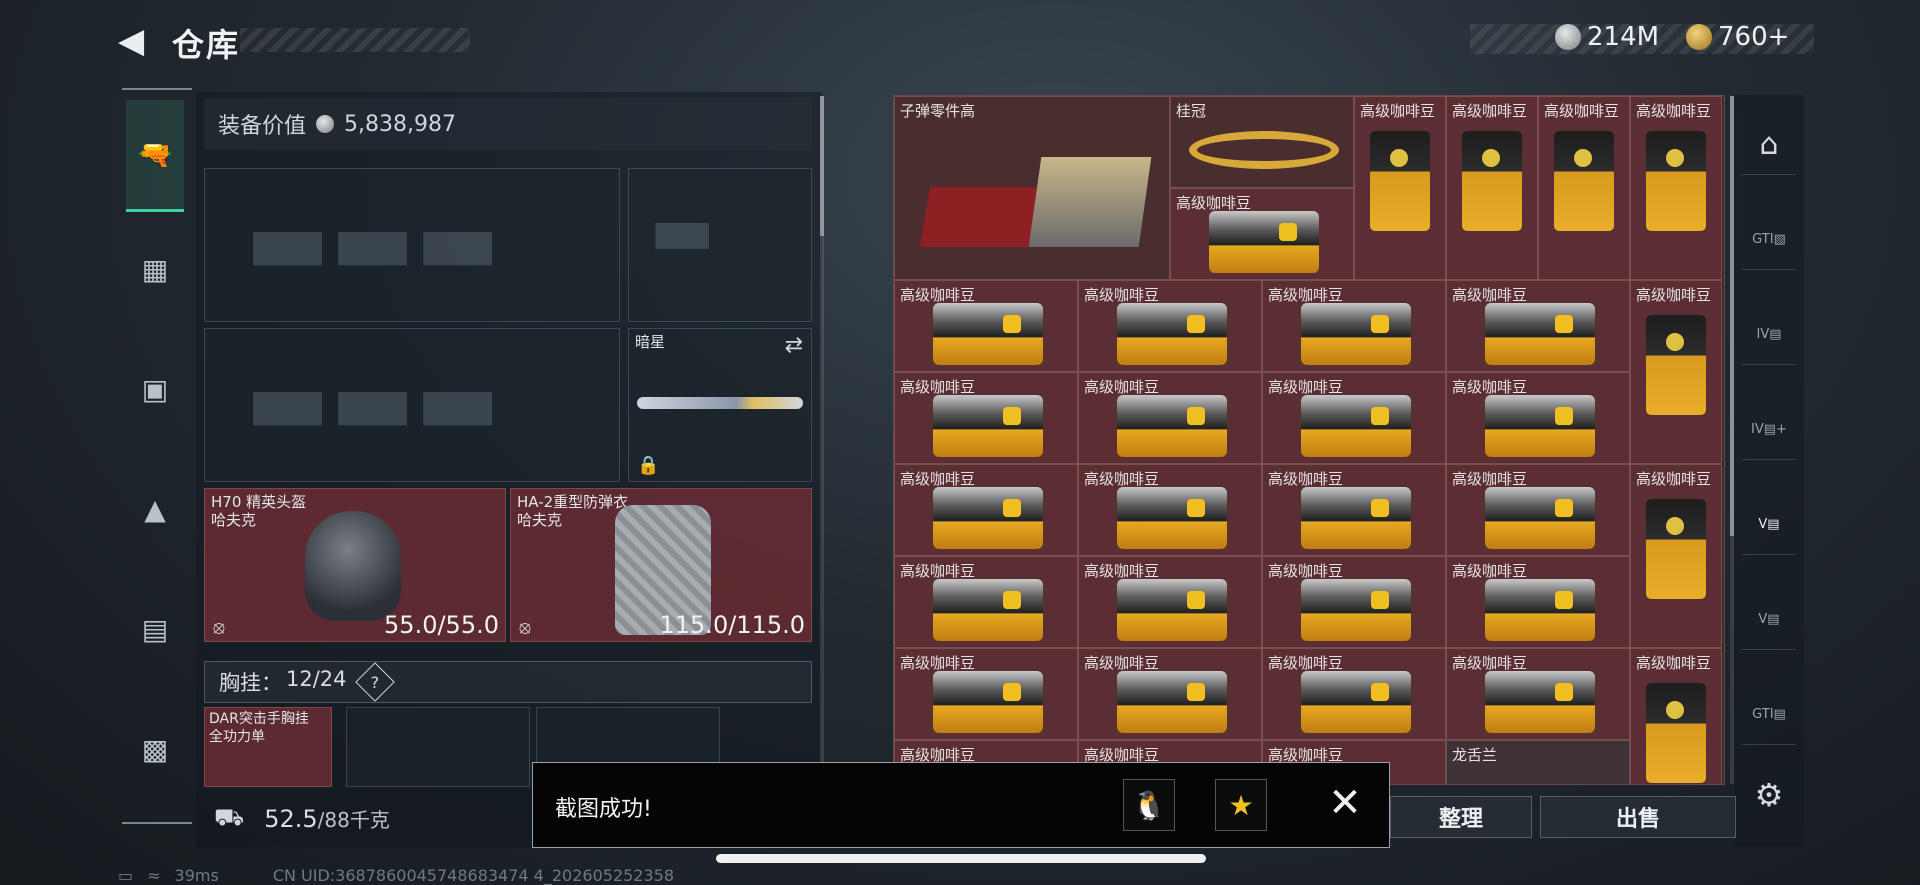 The height and width of the screenshot is (885, 1920). Describe the element at coordinates (661, 565) in the screenshot. I see `armor-slot: HA-2重型防弹衣 哈夫克 ⦻ 115.0/115.0` at that location.